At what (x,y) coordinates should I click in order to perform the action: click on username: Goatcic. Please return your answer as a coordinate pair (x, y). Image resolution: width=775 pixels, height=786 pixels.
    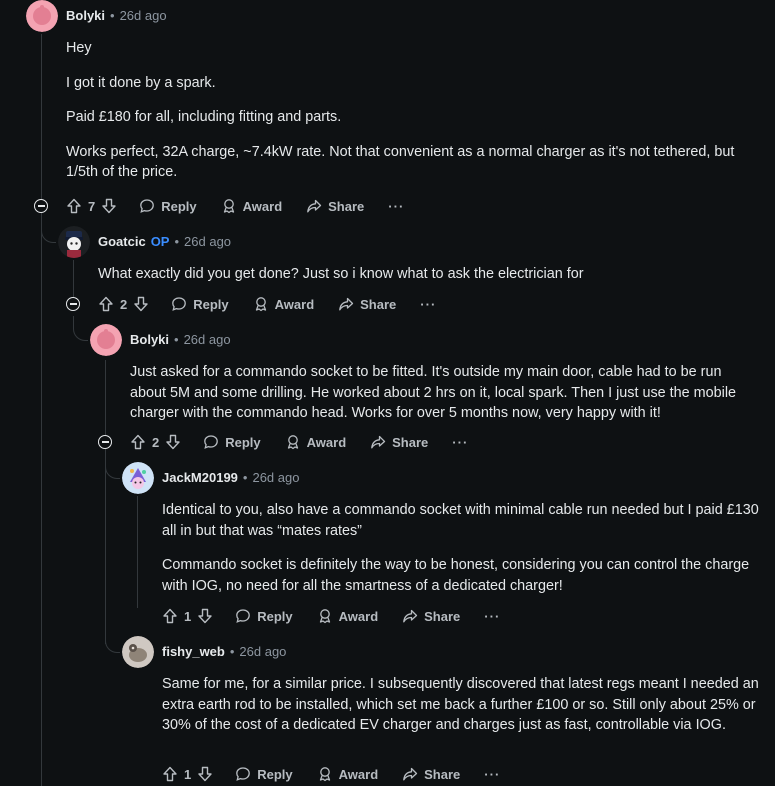
    Looking at the image, I should click on (122, 241).